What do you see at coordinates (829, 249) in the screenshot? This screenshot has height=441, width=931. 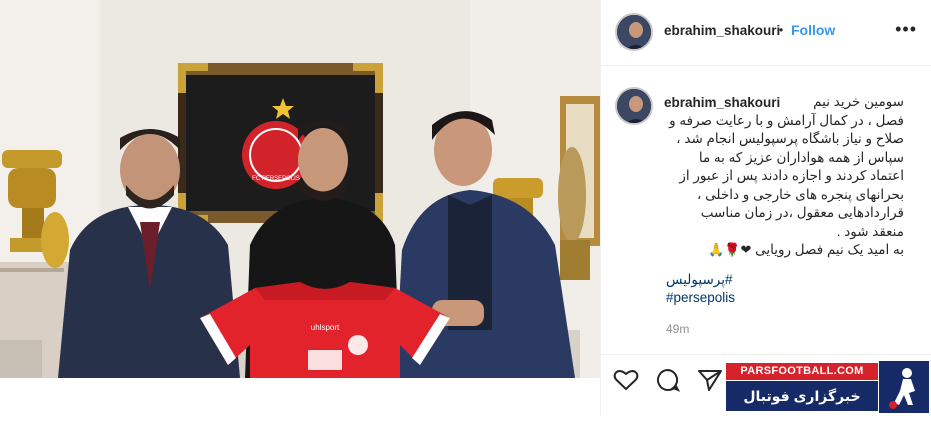 I see `caption-wish-text: به امید یک نیم فصل رویایی` at bounding box center [829, 249].